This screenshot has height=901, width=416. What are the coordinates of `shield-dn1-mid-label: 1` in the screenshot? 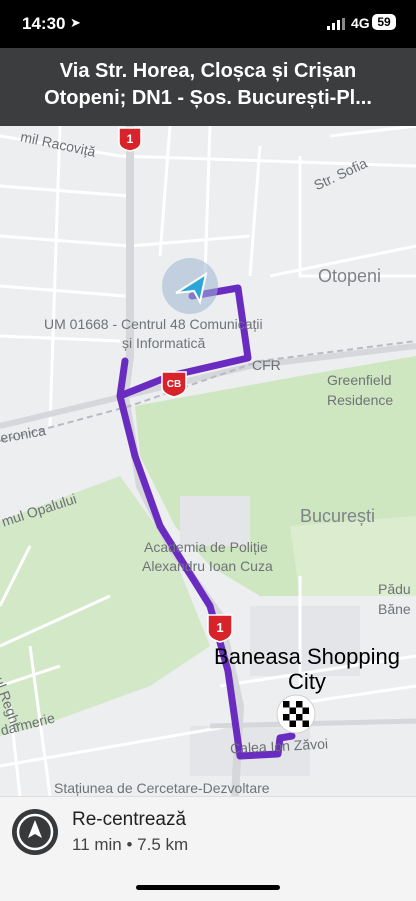 It's located at (219, 627).